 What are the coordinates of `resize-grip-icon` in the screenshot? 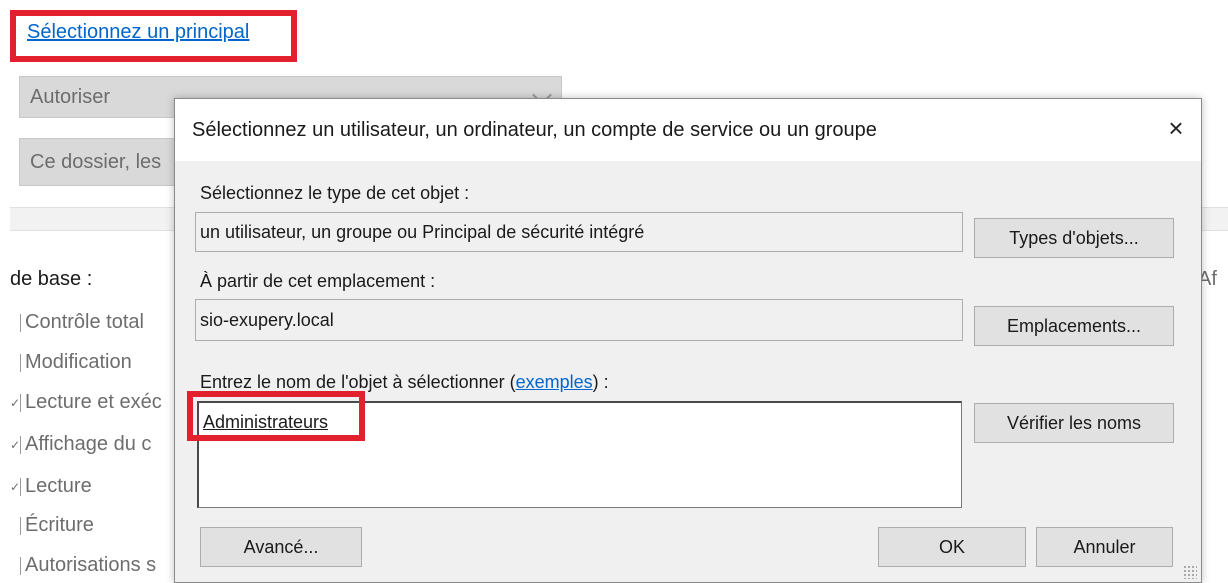 It's located at (1190, 572).